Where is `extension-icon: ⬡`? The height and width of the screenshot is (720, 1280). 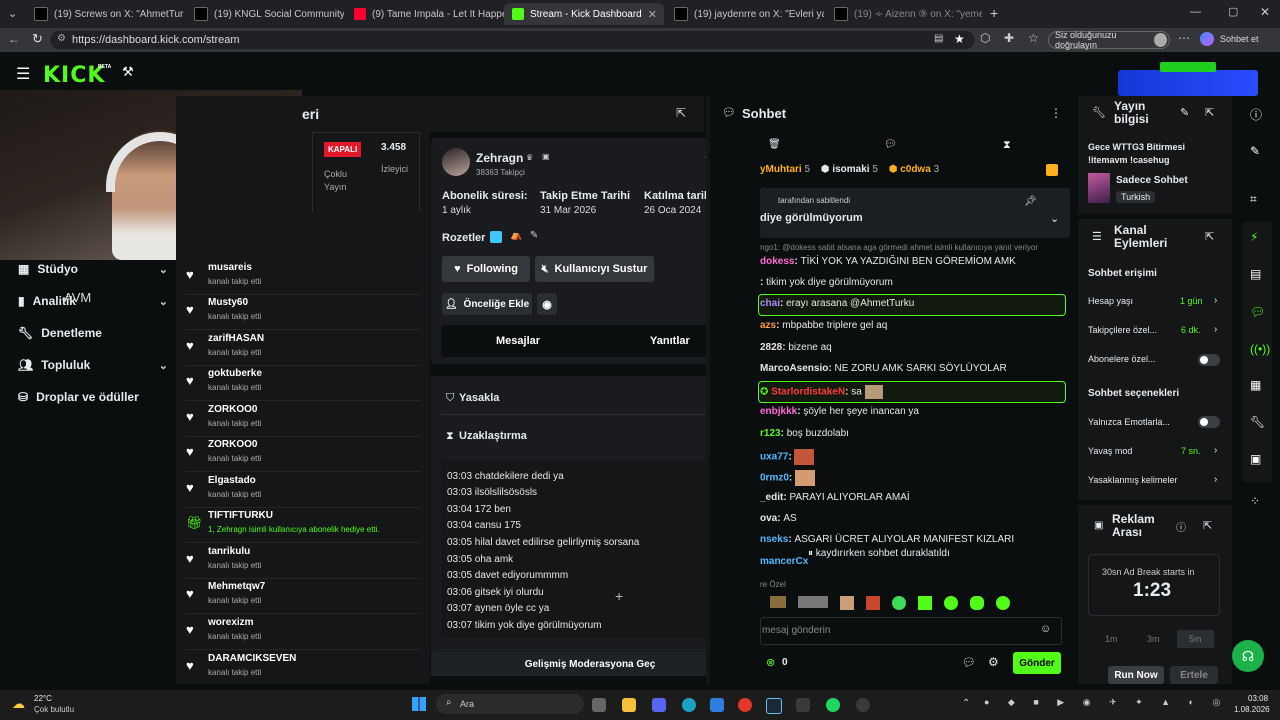 extension-icon: ⬡ is located at coordinates (985, 38).